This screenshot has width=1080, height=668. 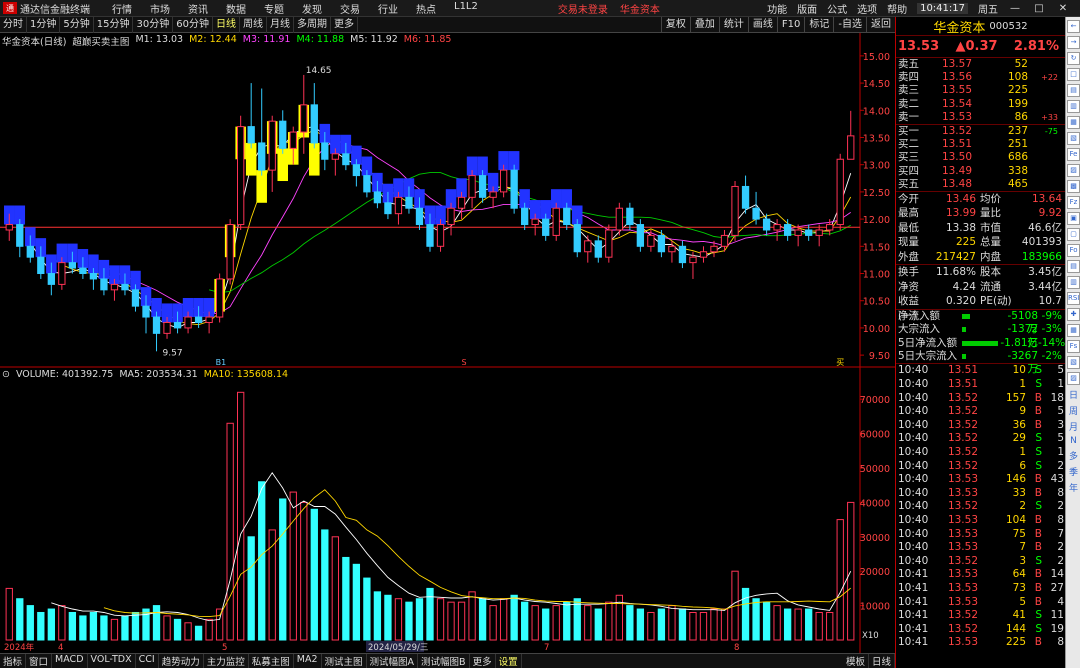 I want to click on indicator-tab: 趋势动力, so click(x=181, y=661).